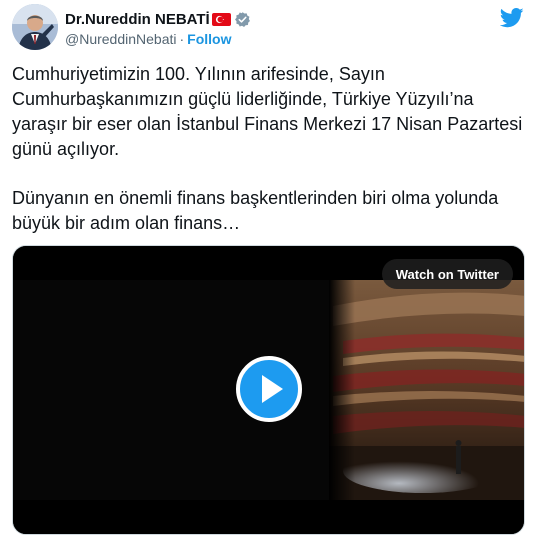 The width and height of the screenshot is (537, 543). I want to click on author-handle: @NureddinNebati, so click(121, 39).